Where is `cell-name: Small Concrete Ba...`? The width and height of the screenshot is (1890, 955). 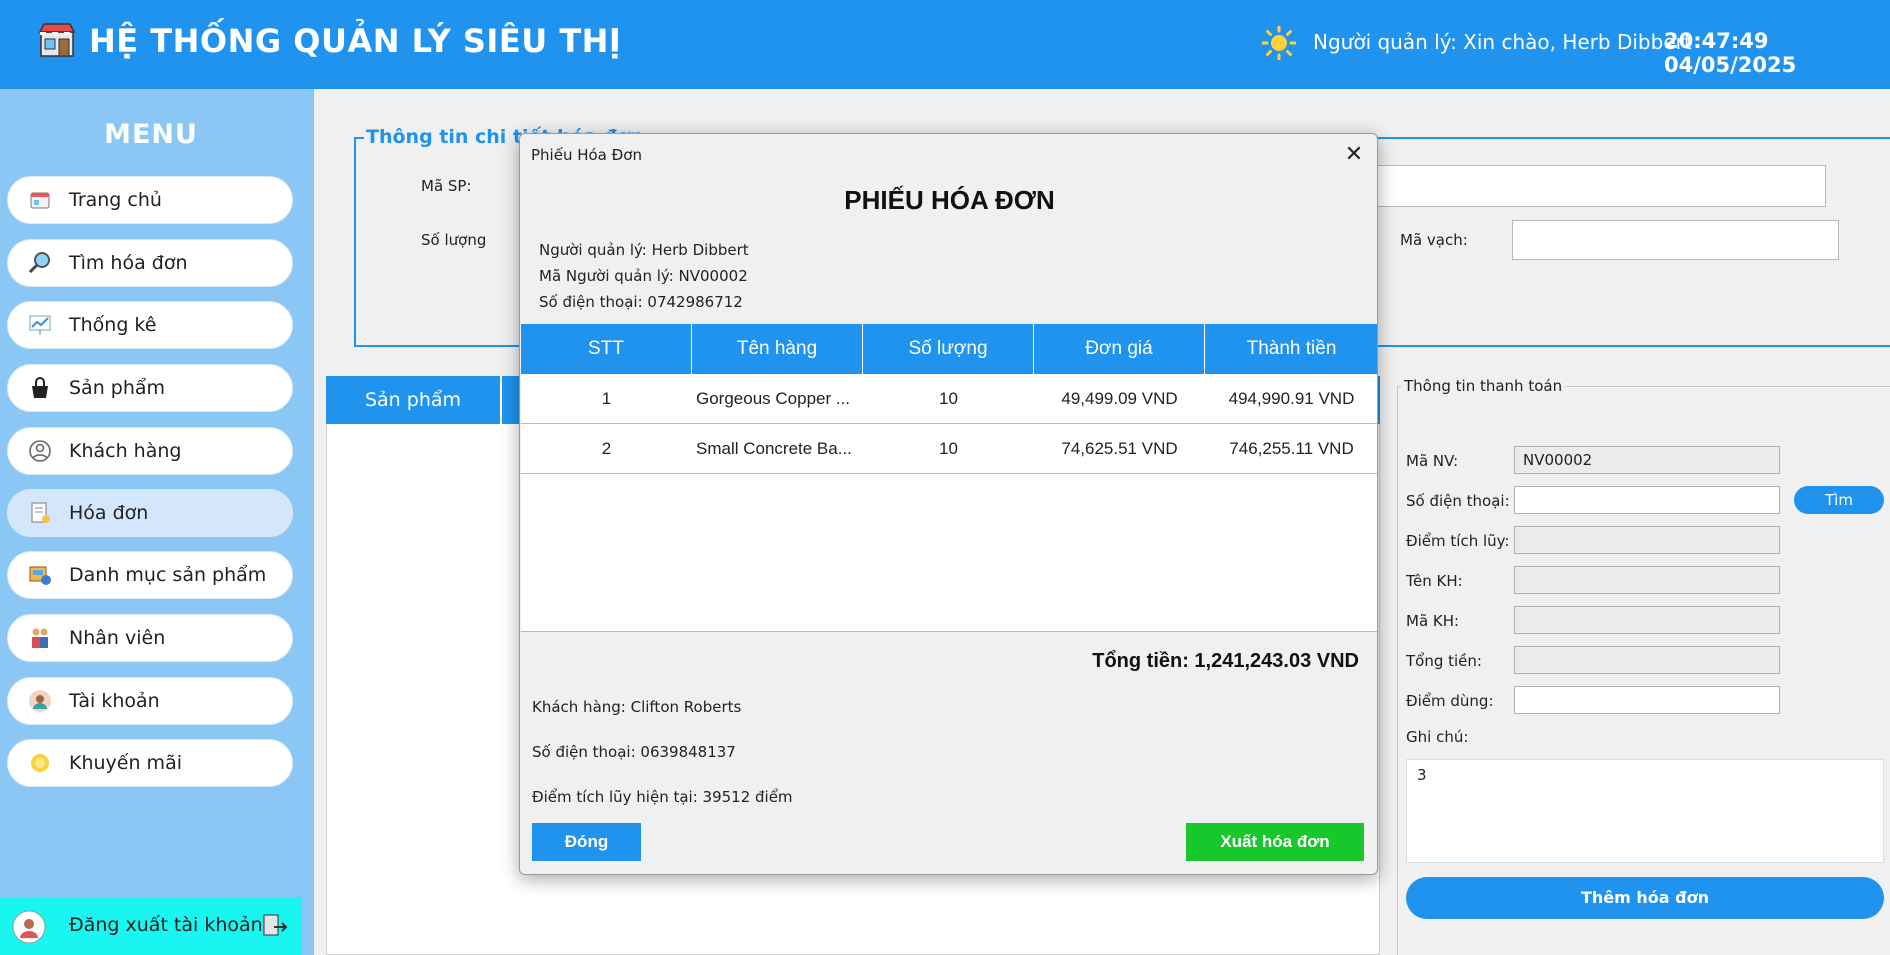
cell-name: Small Concrete Ba... is located at coordinates (774, 448).